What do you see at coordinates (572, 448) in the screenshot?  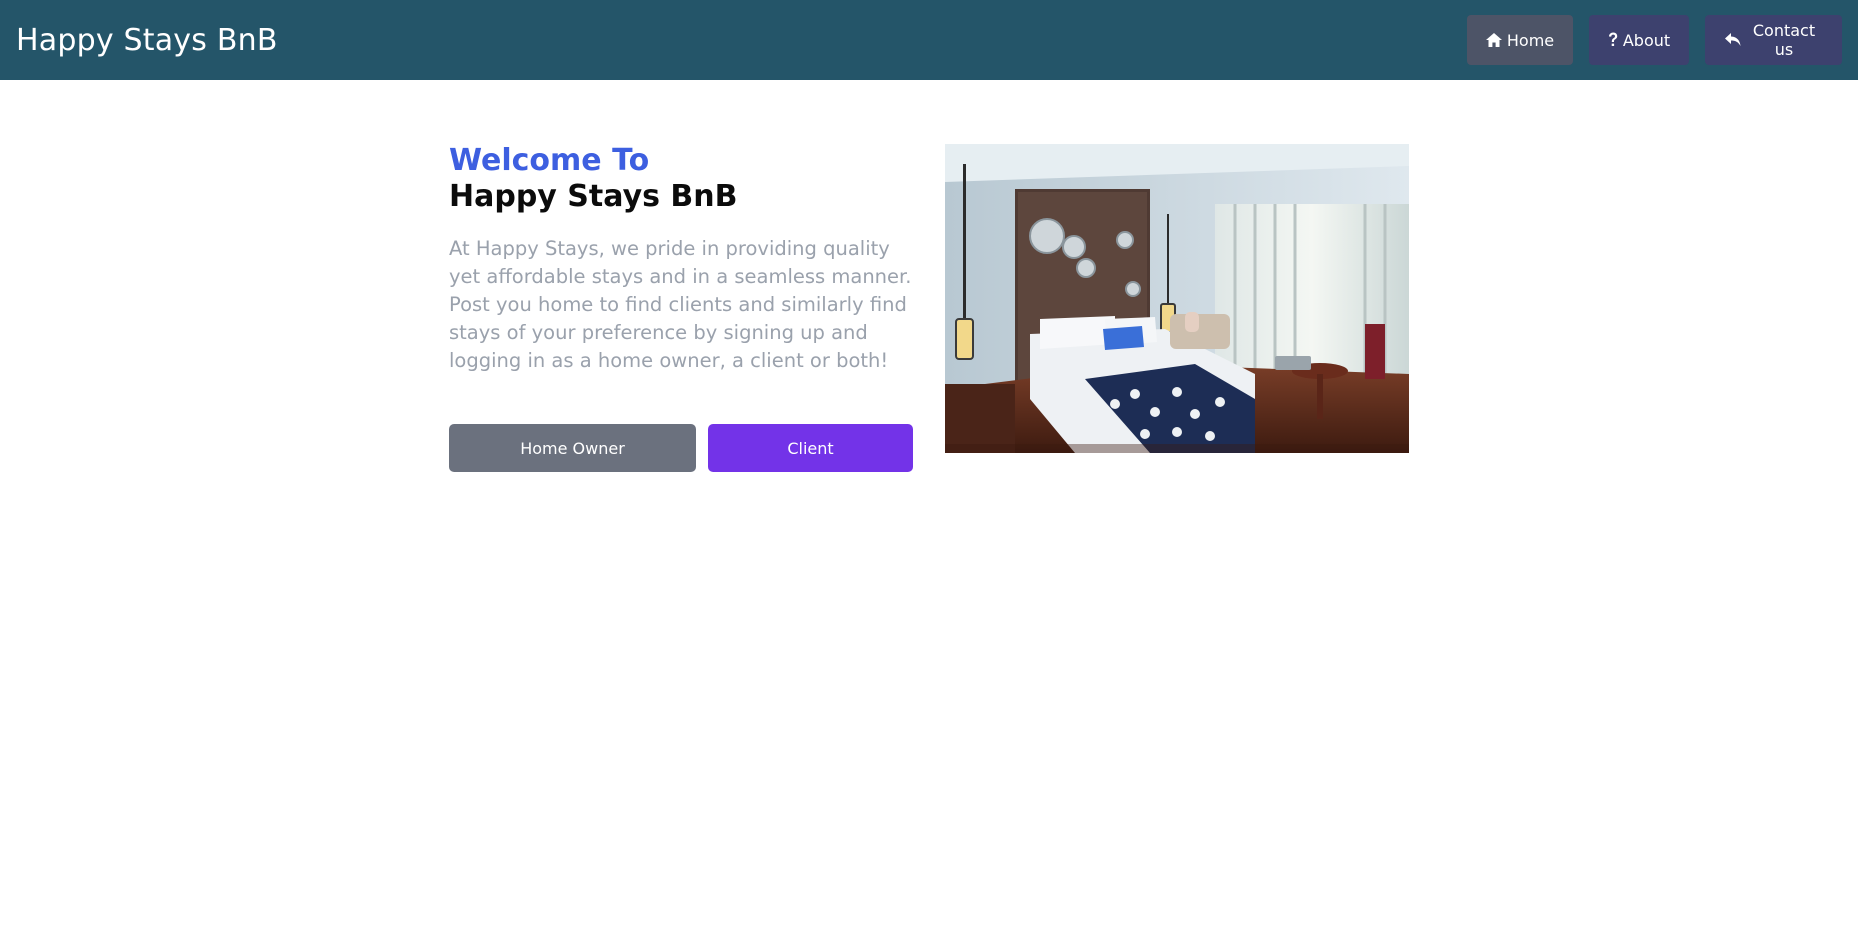 I see `home-owner-button: Home Owner` at bounding box center [572, 448].